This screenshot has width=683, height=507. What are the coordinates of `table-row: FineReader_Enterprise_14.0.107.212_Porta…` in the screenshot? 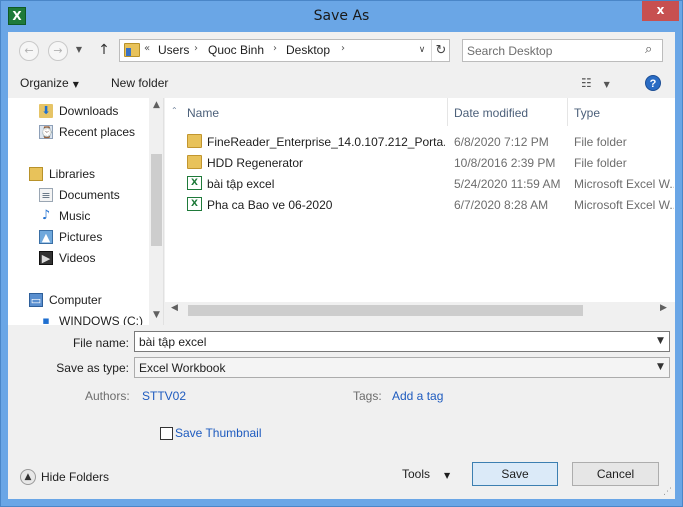 It's located at (420, 141).